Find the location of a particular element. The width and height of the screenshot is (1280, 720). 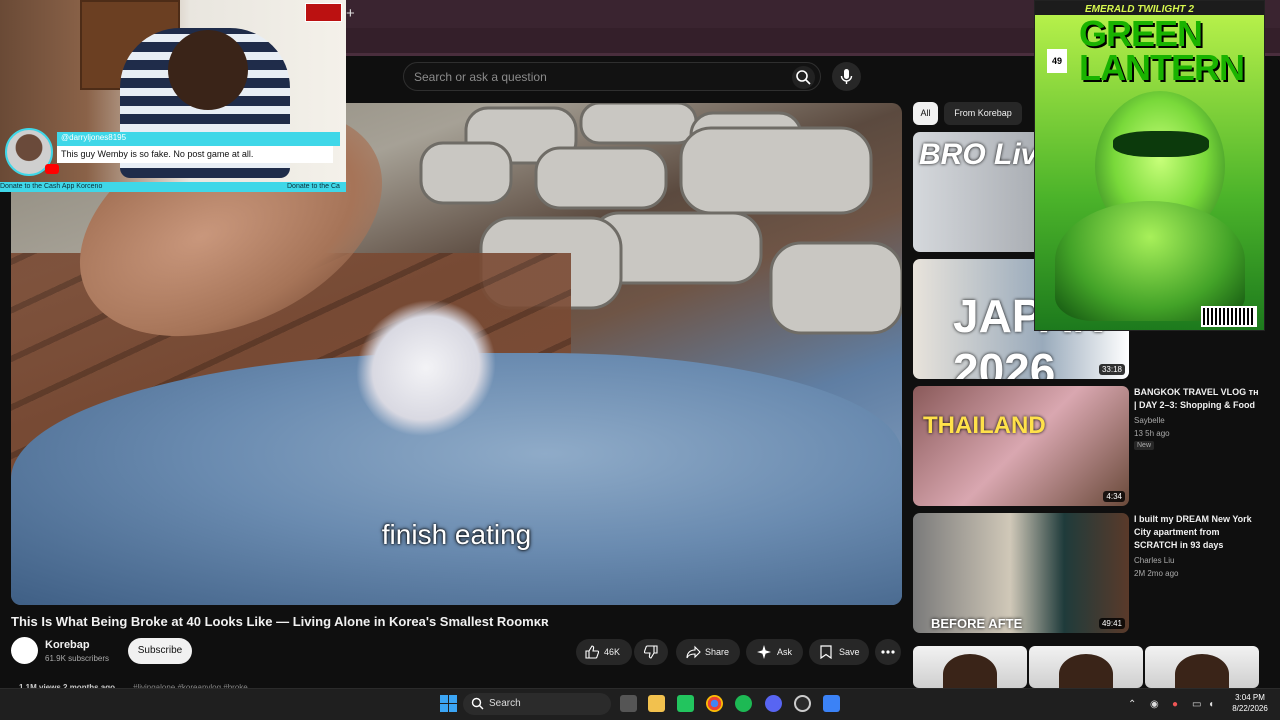

stream-logo is located at coordinates (323, 12).